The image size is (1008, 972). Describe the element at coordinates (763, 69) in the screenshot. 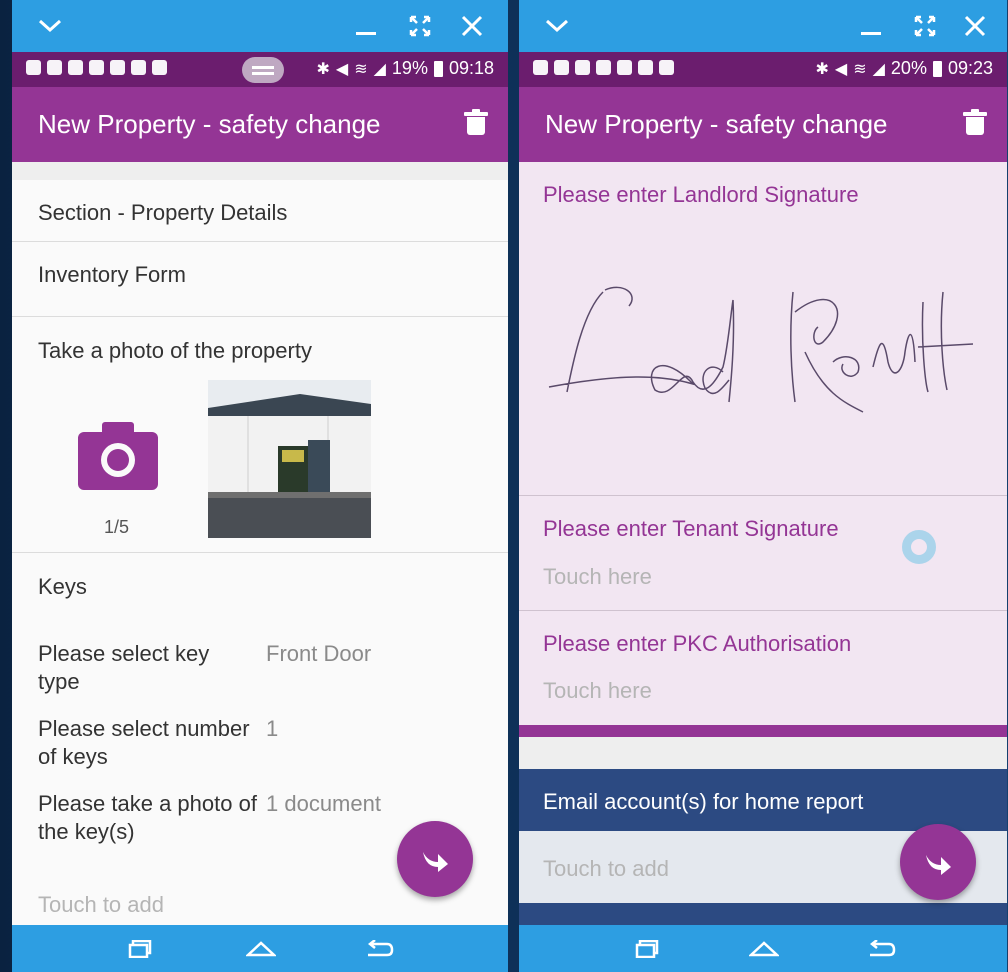

I see `status-bar: ✱ ◀ ≋ ◢ 20% 09:23` at that location.